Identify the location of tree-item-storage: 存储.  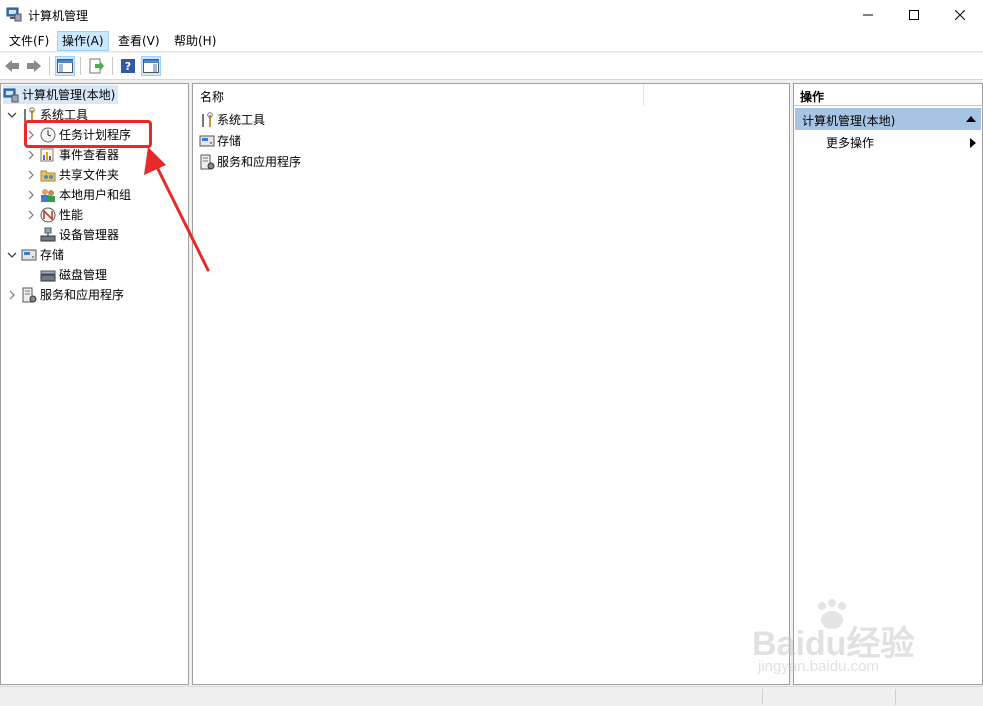
(35, 254).